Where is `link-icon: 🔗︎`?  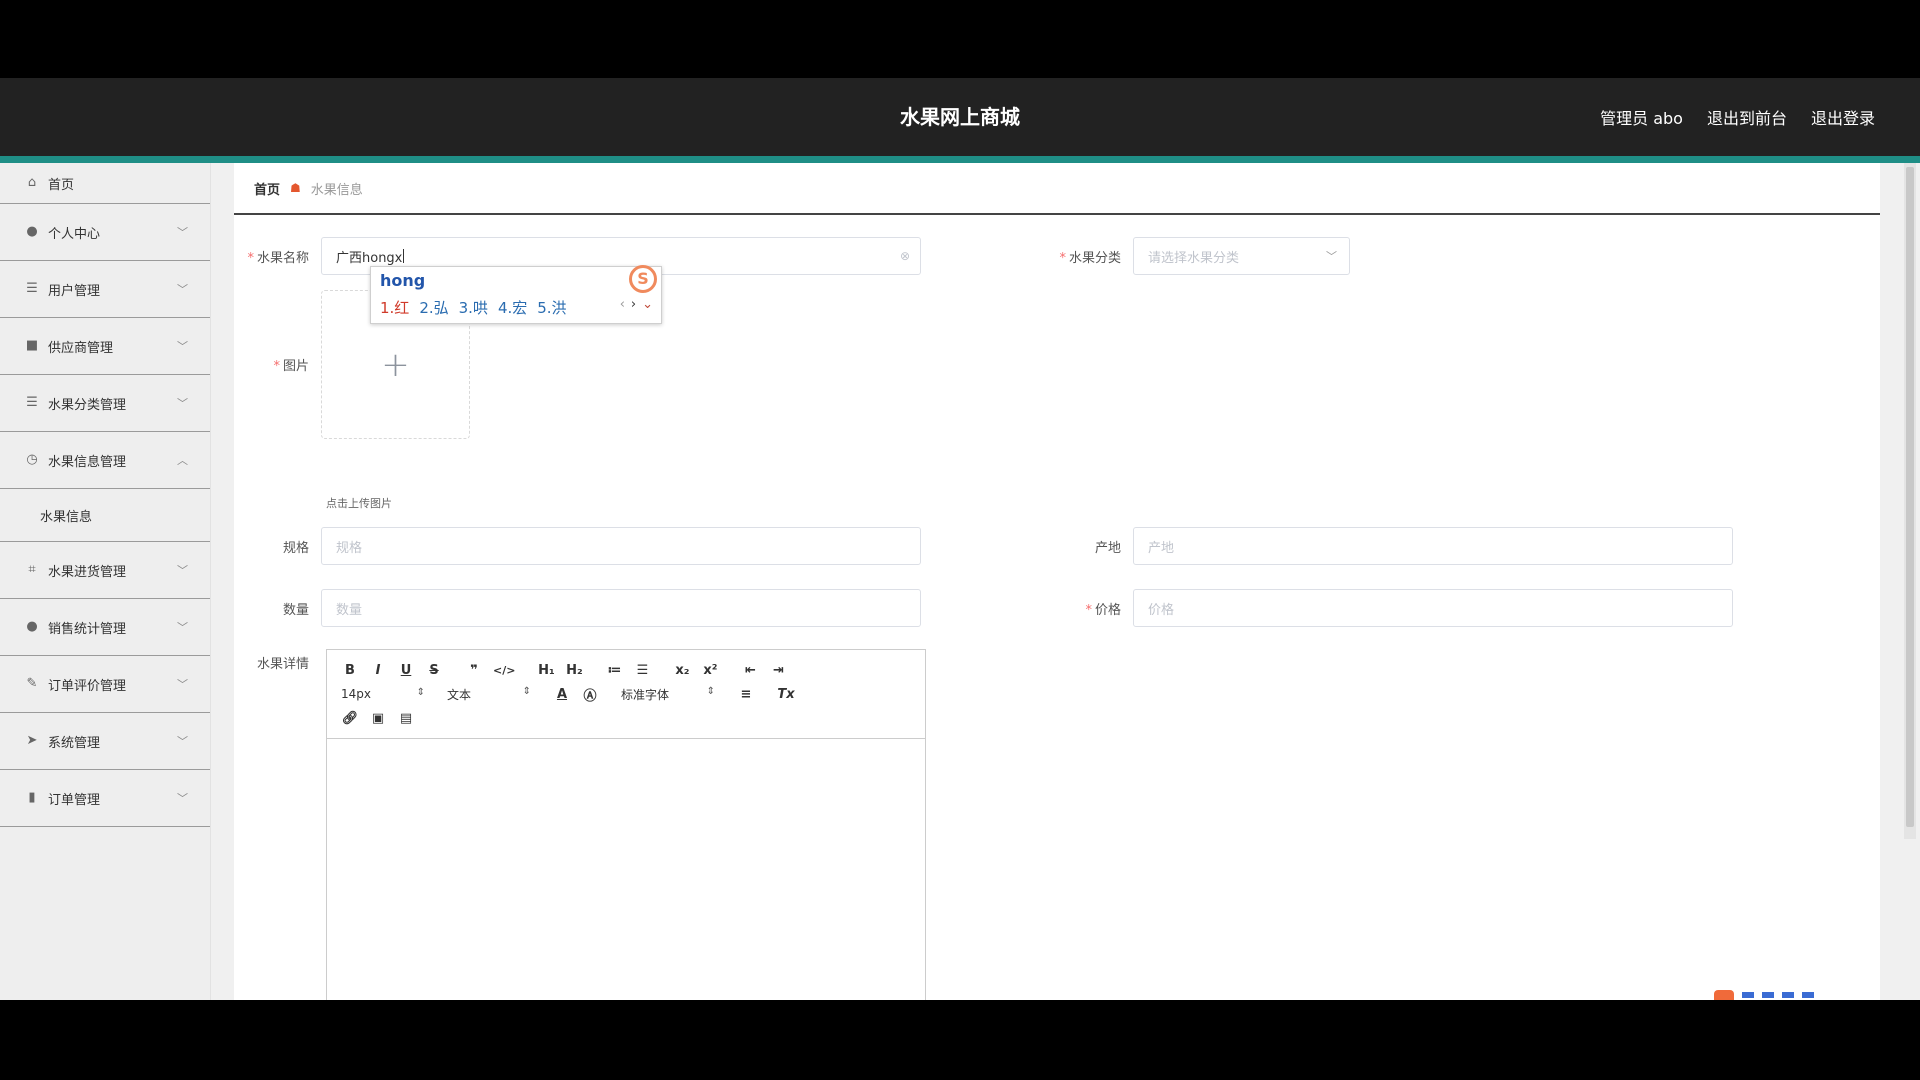 link-icon: 🔗︎ is located at coordinates (350, 718).